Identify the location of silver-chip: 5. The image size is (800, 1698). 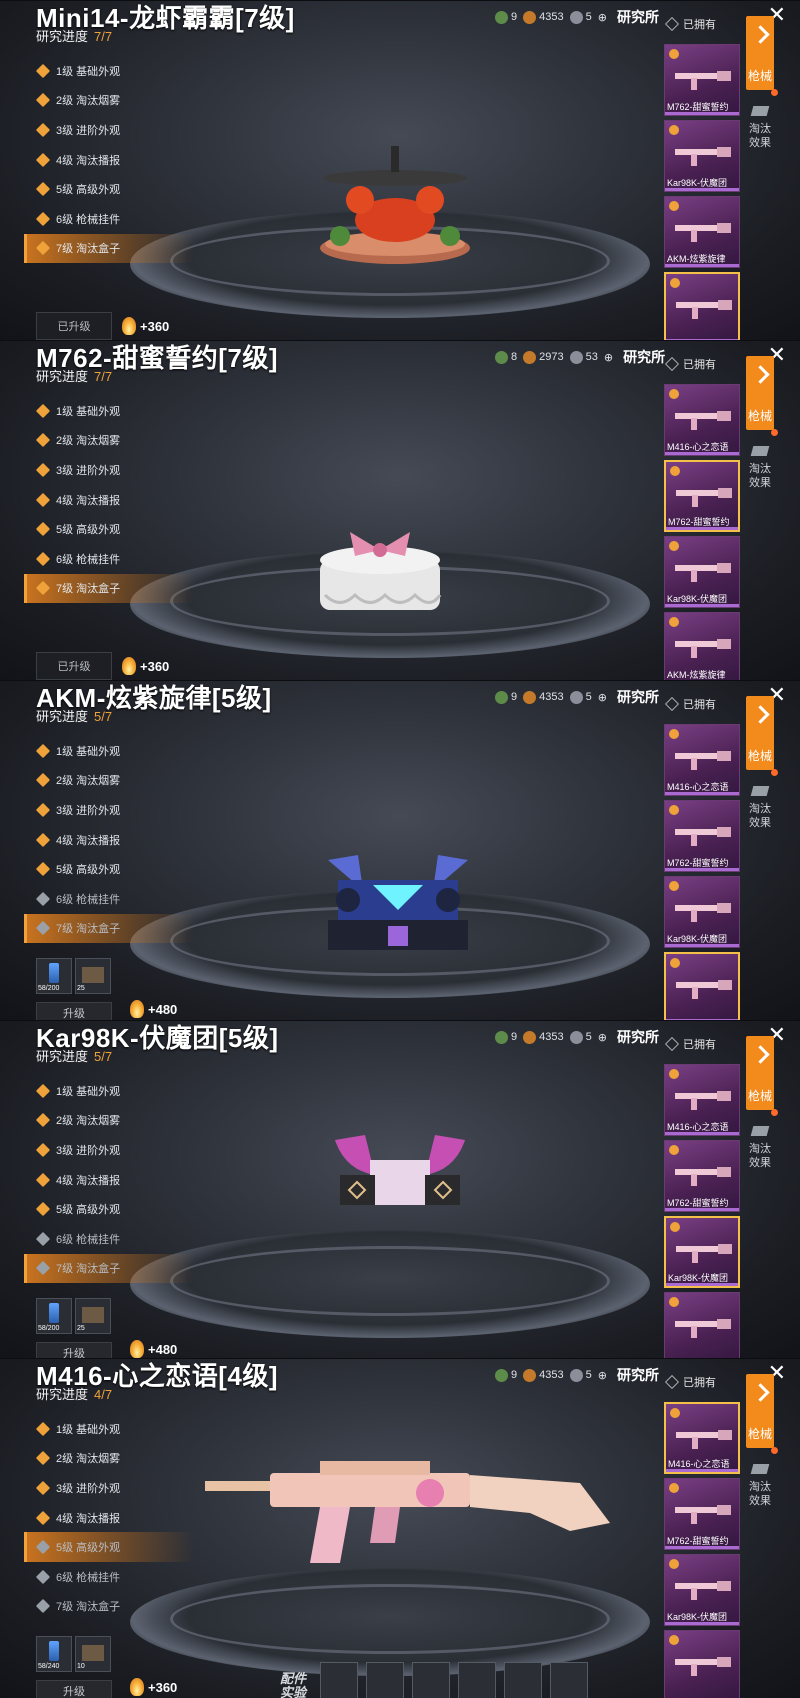
(580, 17).